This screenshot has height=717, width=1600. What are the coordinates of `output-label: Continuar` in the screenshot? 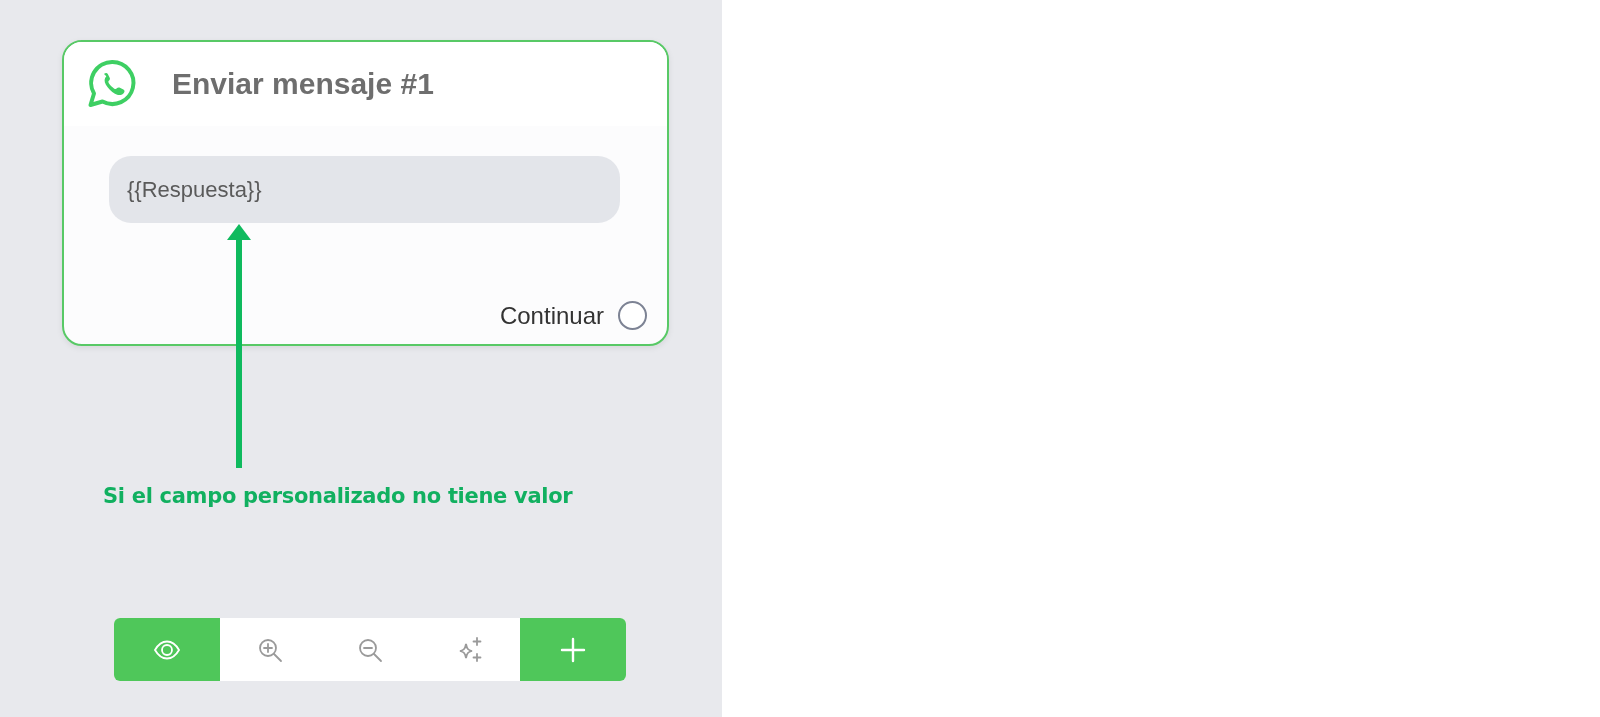 It's located at (551, 315).